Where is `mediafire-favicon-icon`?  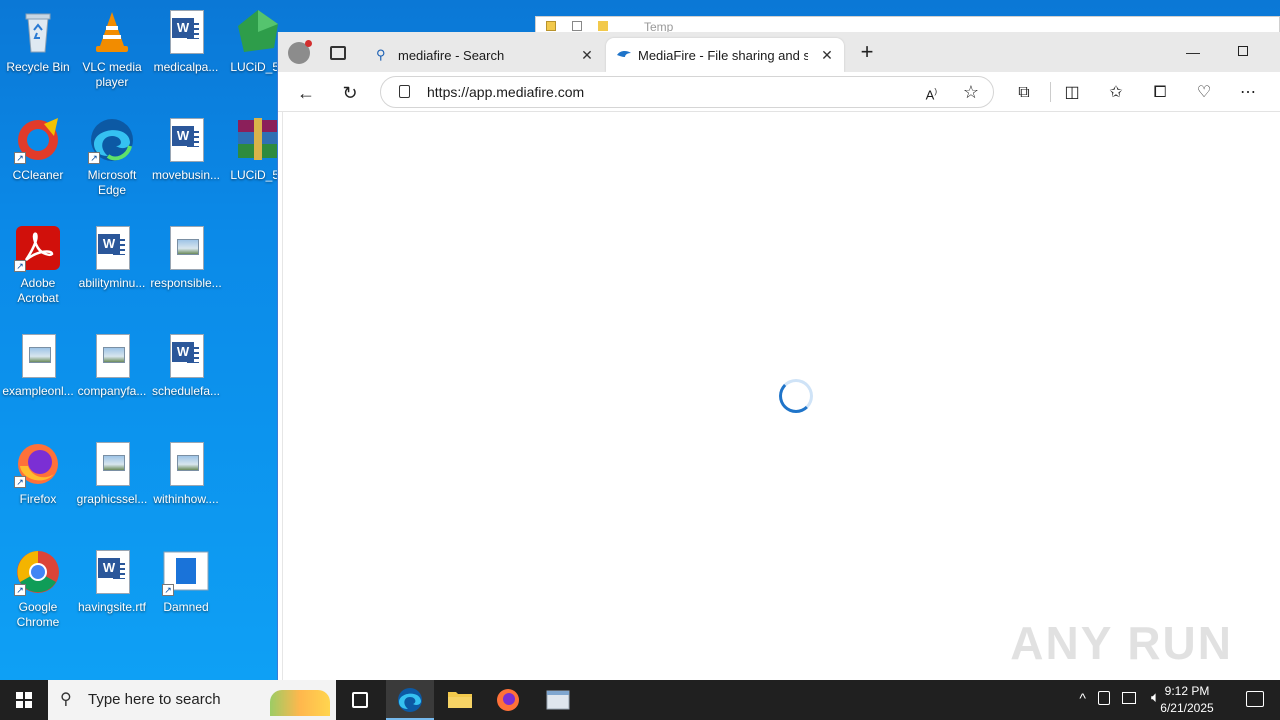
mediafire-favicon-icon is located at coordinates (624, 55).